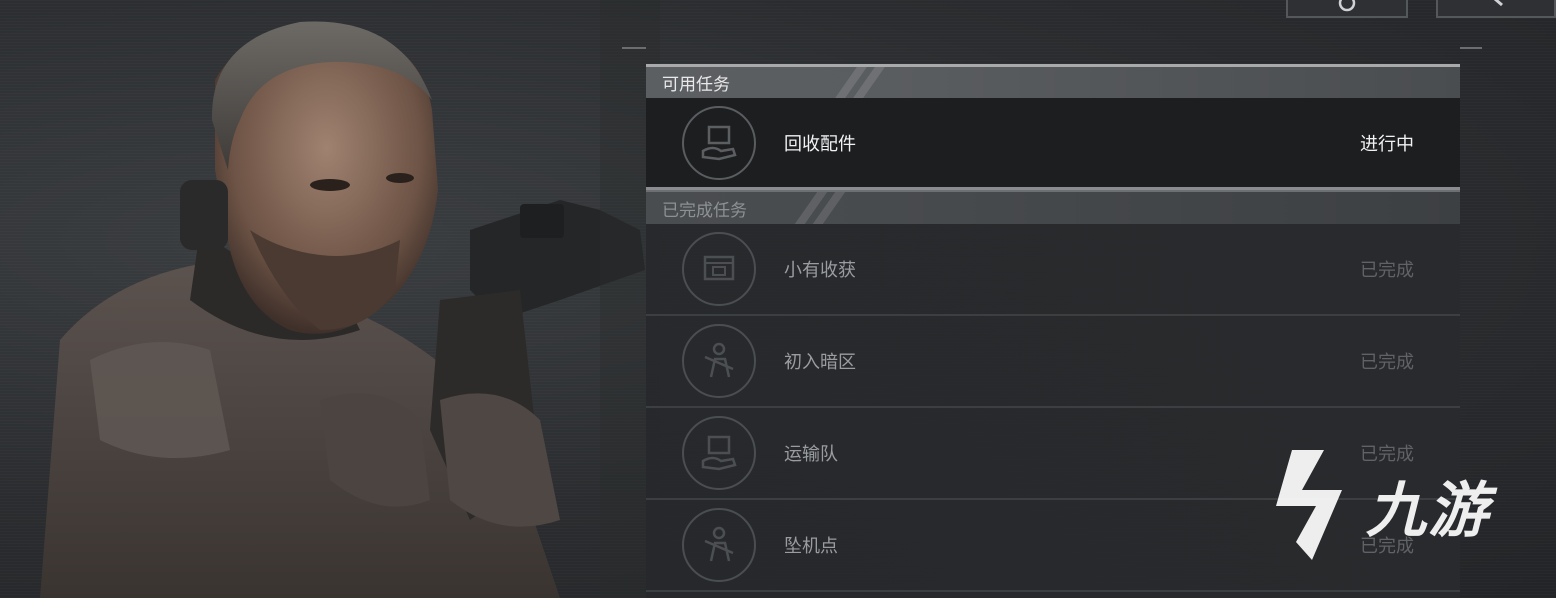  I want to click on completed-tasks-header: 已完成任务, so click(1053, 207).